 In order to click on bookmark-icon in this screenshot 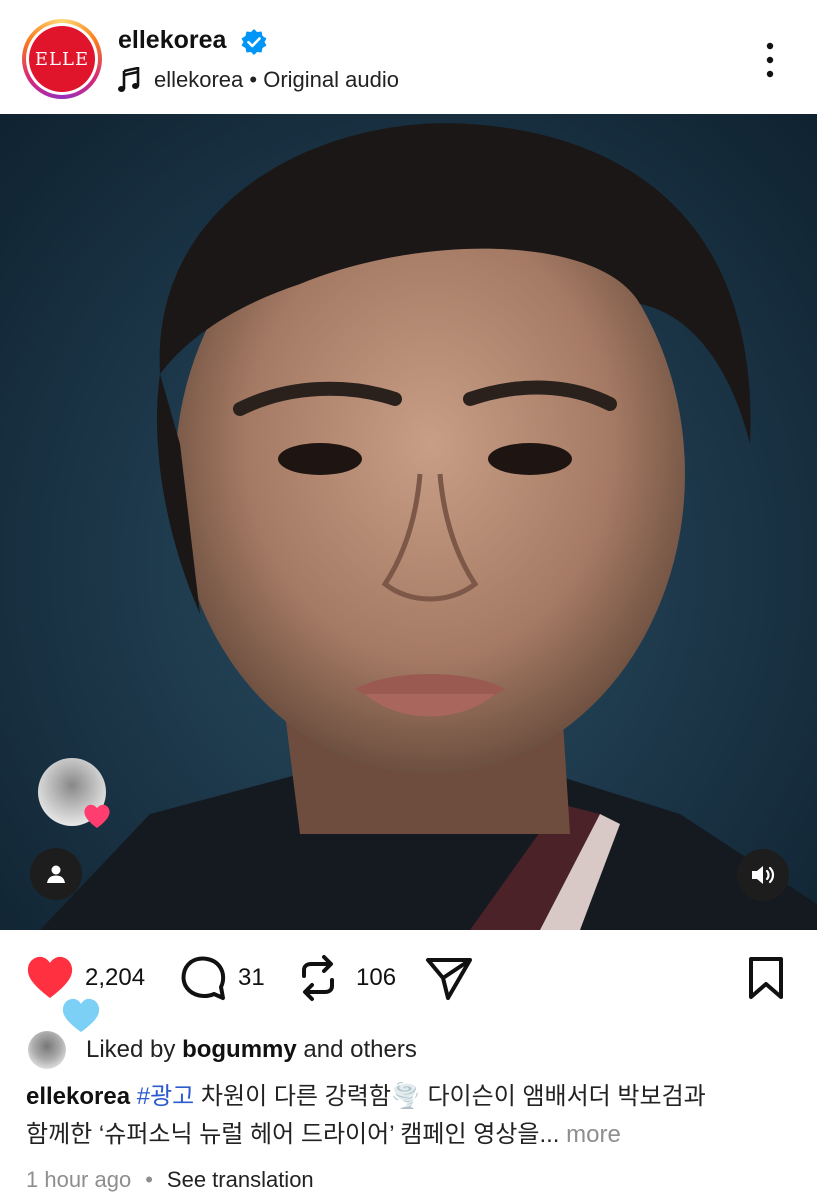, I will do `click(766, 978)`.